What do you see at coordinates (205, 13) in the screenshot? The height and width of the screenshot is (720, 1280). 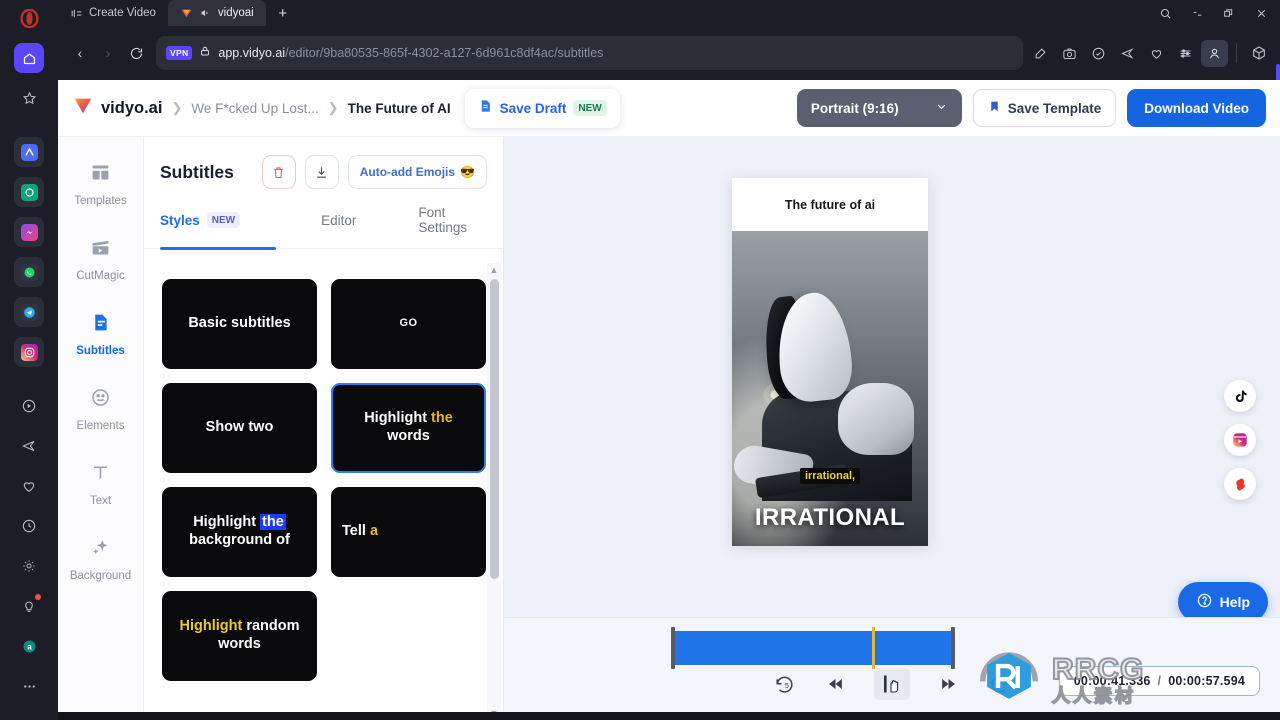 I see `tab-audio-icon` at bounding box center [205, 13].